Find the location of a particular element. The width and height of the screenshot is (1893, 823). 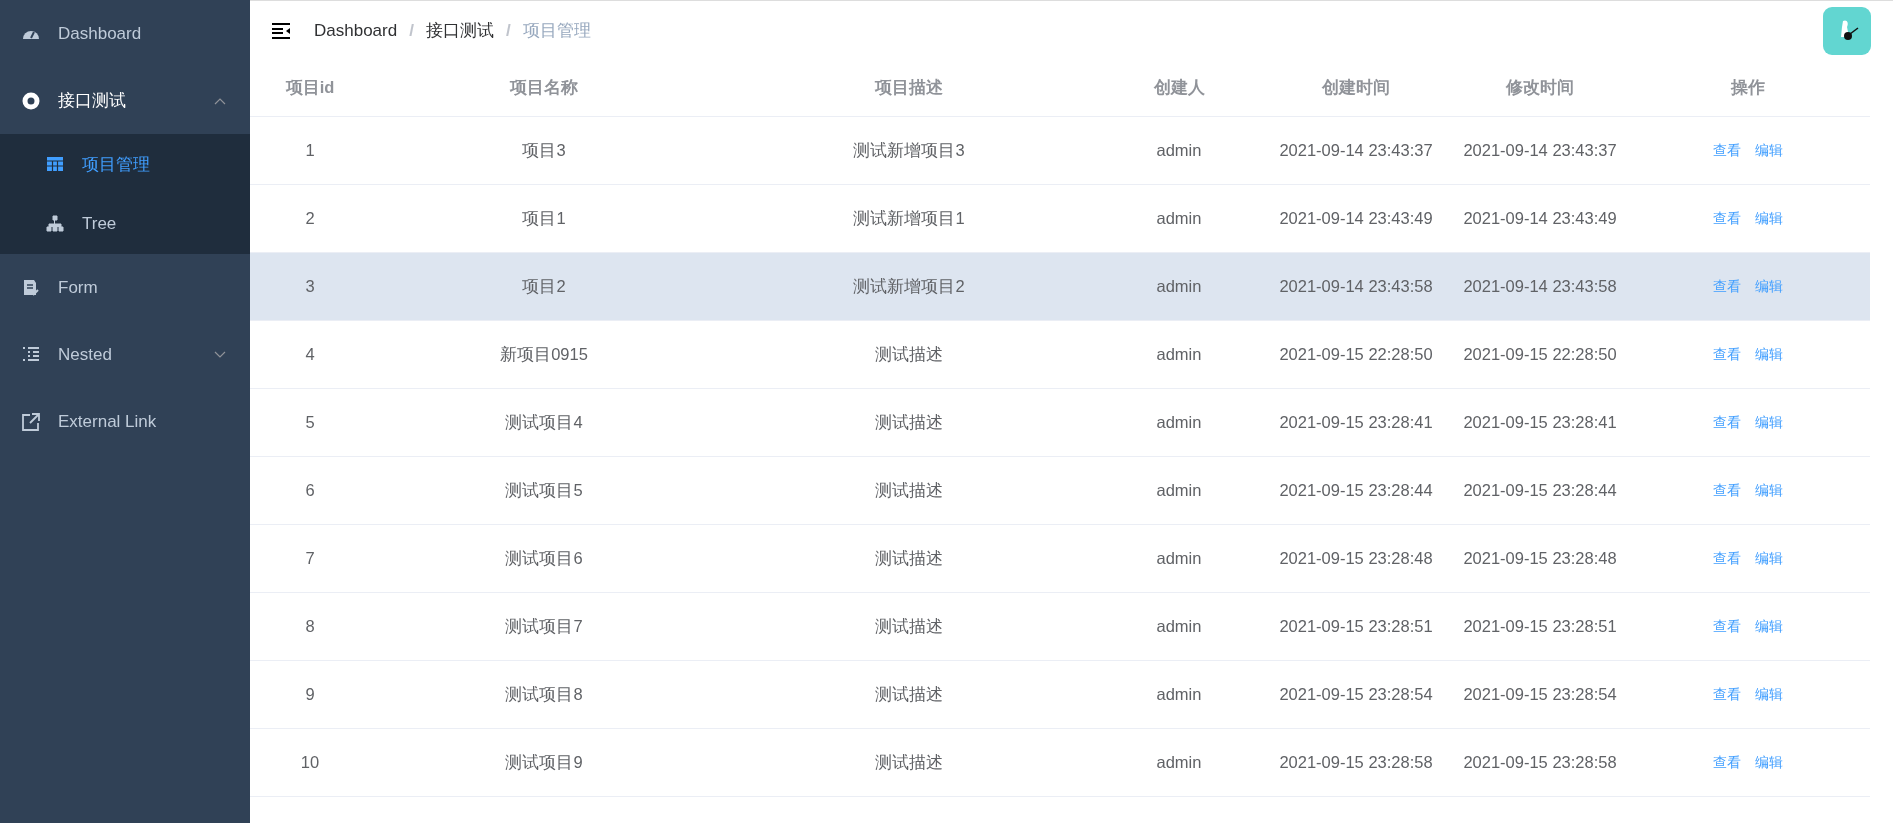

breadcrumb-item: 接口测试 is located at coordinates (459, 30).